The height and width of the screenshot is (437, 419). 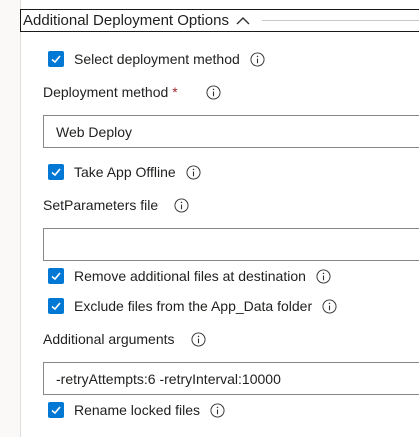 I want to click on remove-additional-files-label: Remove additional files at destination, so click(x=190, y=276).